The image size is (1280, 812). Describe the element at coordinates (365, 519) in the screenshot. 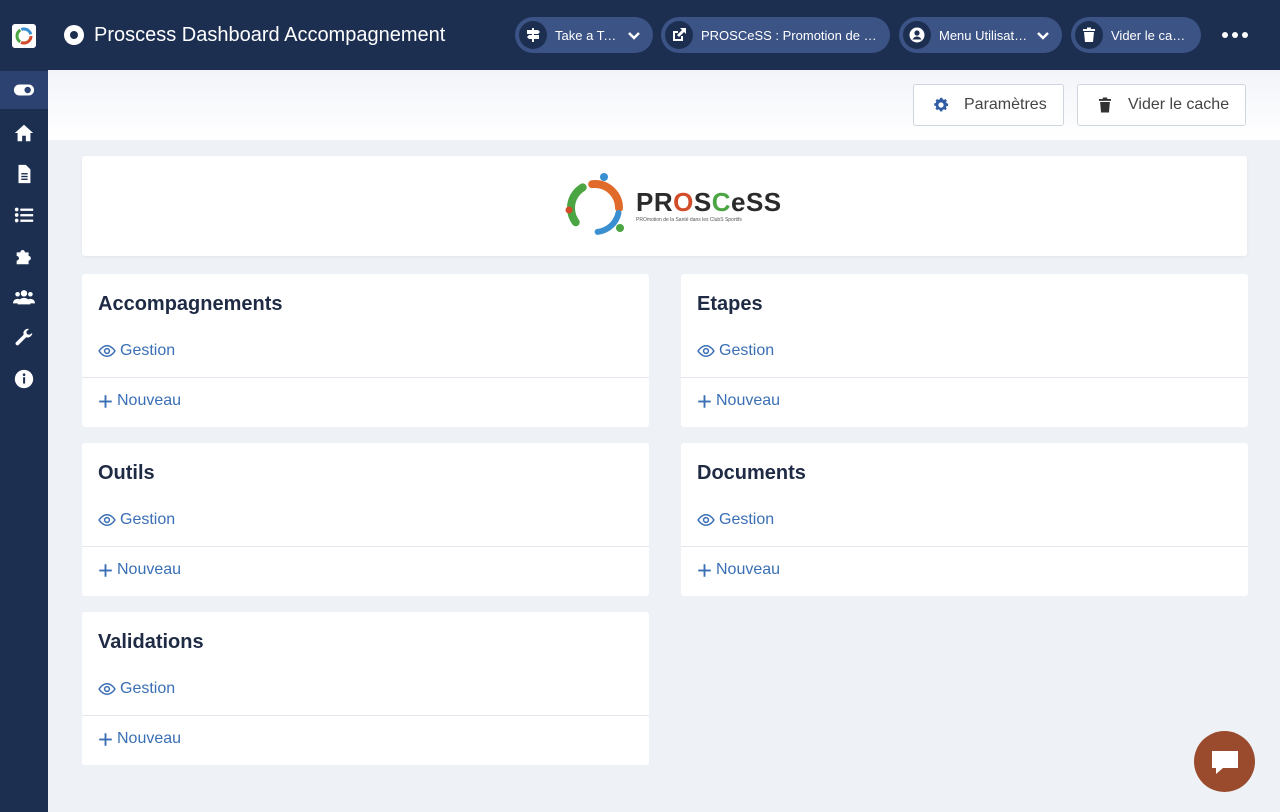

I see `section-card-outils: Outils Gestion Nouveau` at that location.